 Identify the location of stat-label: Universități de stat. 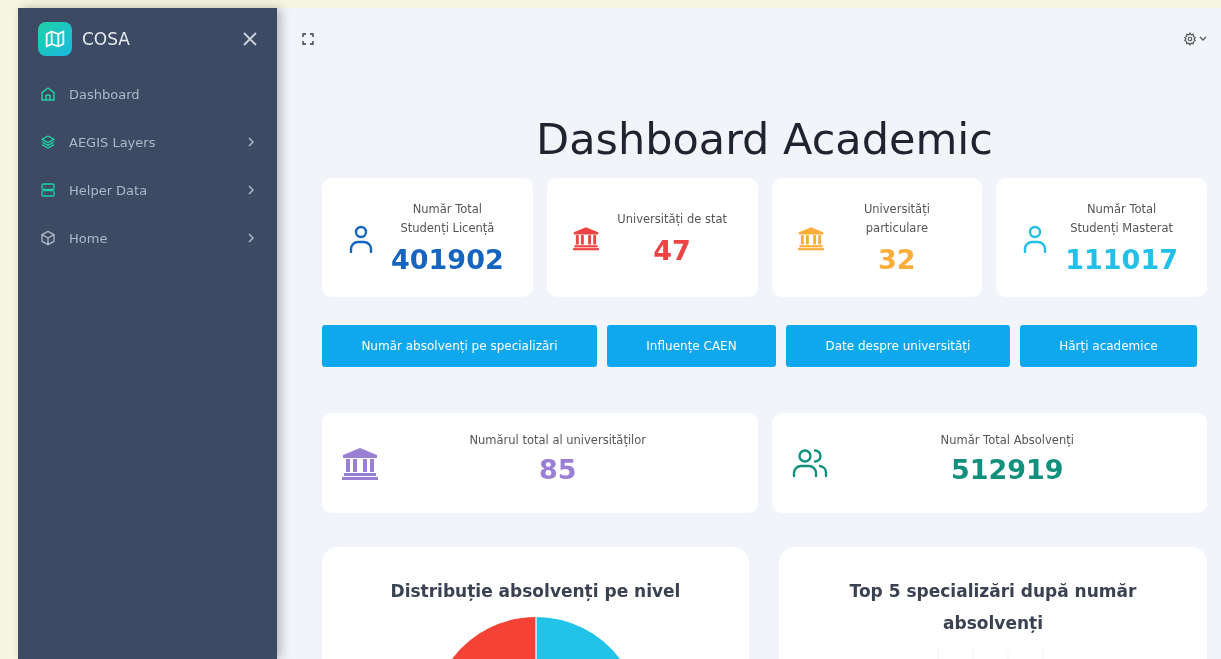
(672, 219).